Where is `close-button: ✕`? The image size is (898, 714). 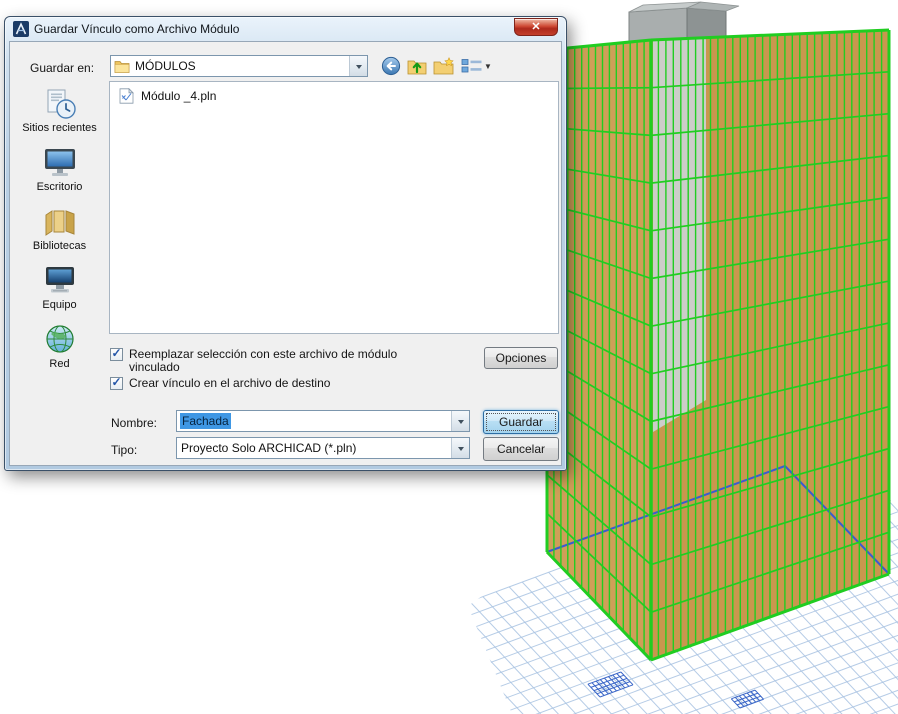
close-button: ✕ is located at coordinates (536, 27).